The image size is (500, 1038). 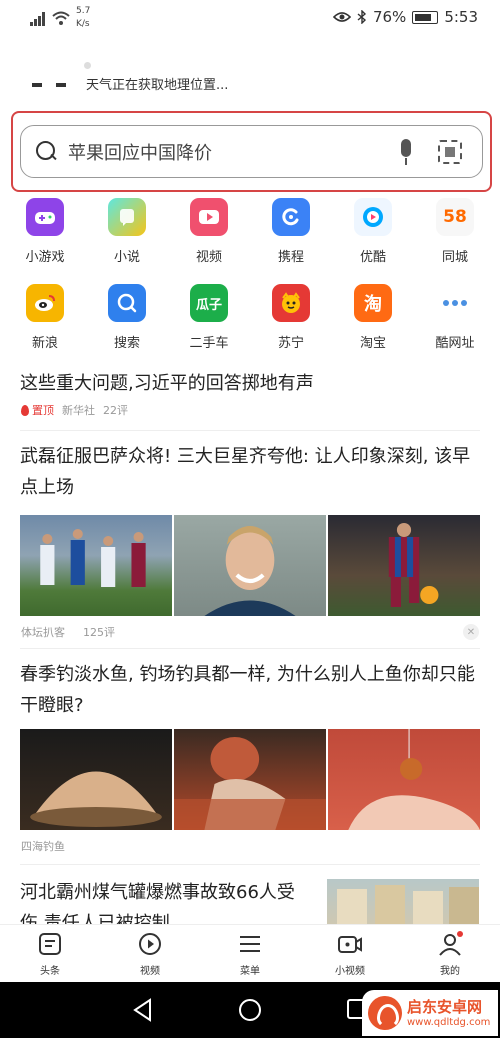 What do you see at coordinates (250, 19) in the screenshot?
I see `status-bar: 5.7 K/s 76% 5:53` at bounding box center [250, 19].